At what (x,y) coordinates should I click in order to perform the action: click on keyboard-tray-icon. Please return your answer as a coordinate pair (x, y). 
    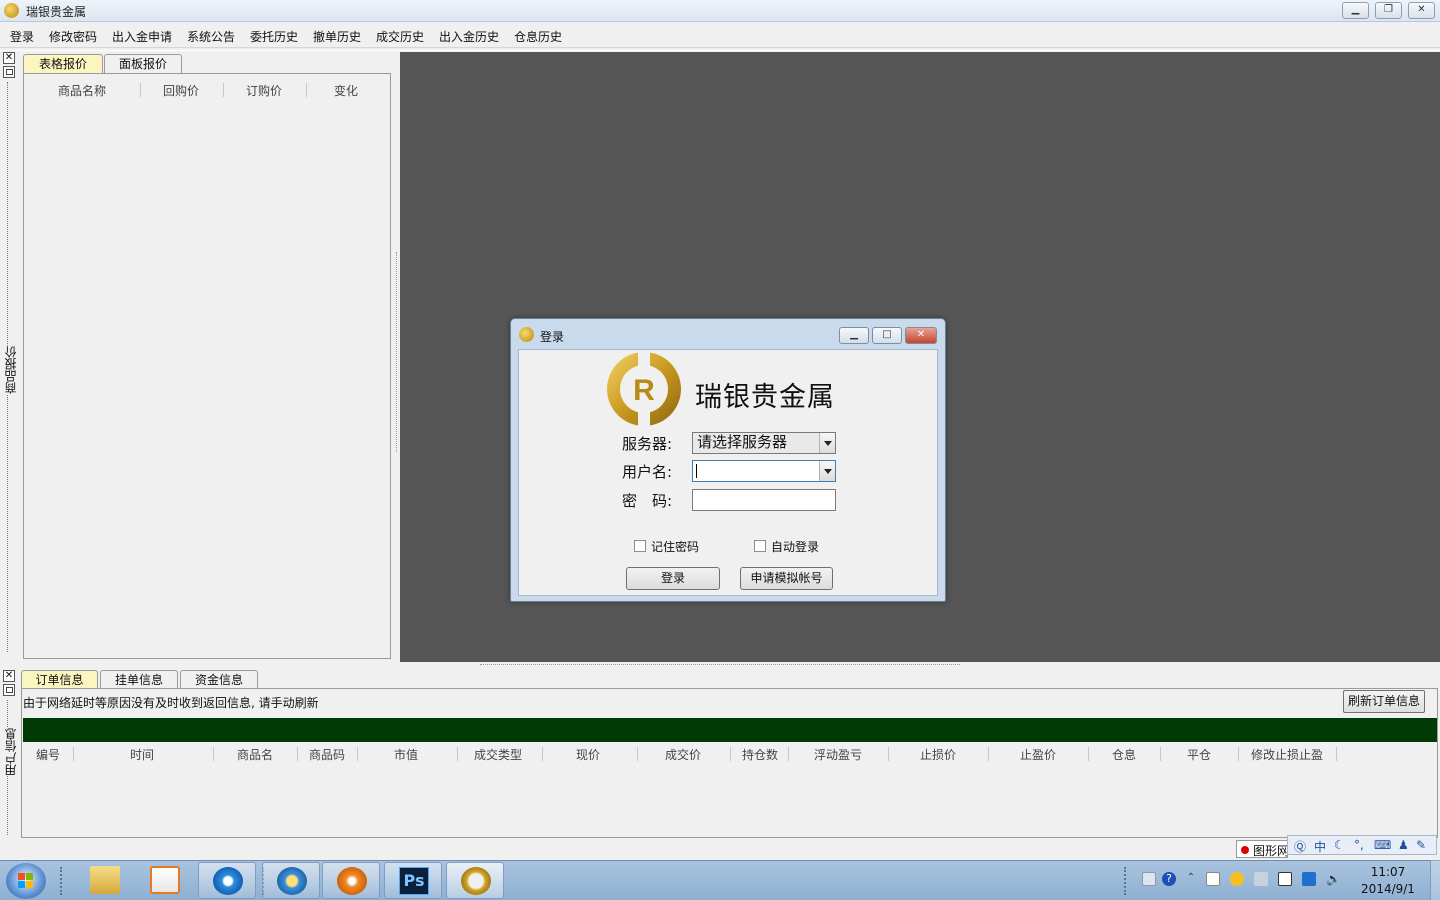
    Looking at the image, I should click on (1149, 879).